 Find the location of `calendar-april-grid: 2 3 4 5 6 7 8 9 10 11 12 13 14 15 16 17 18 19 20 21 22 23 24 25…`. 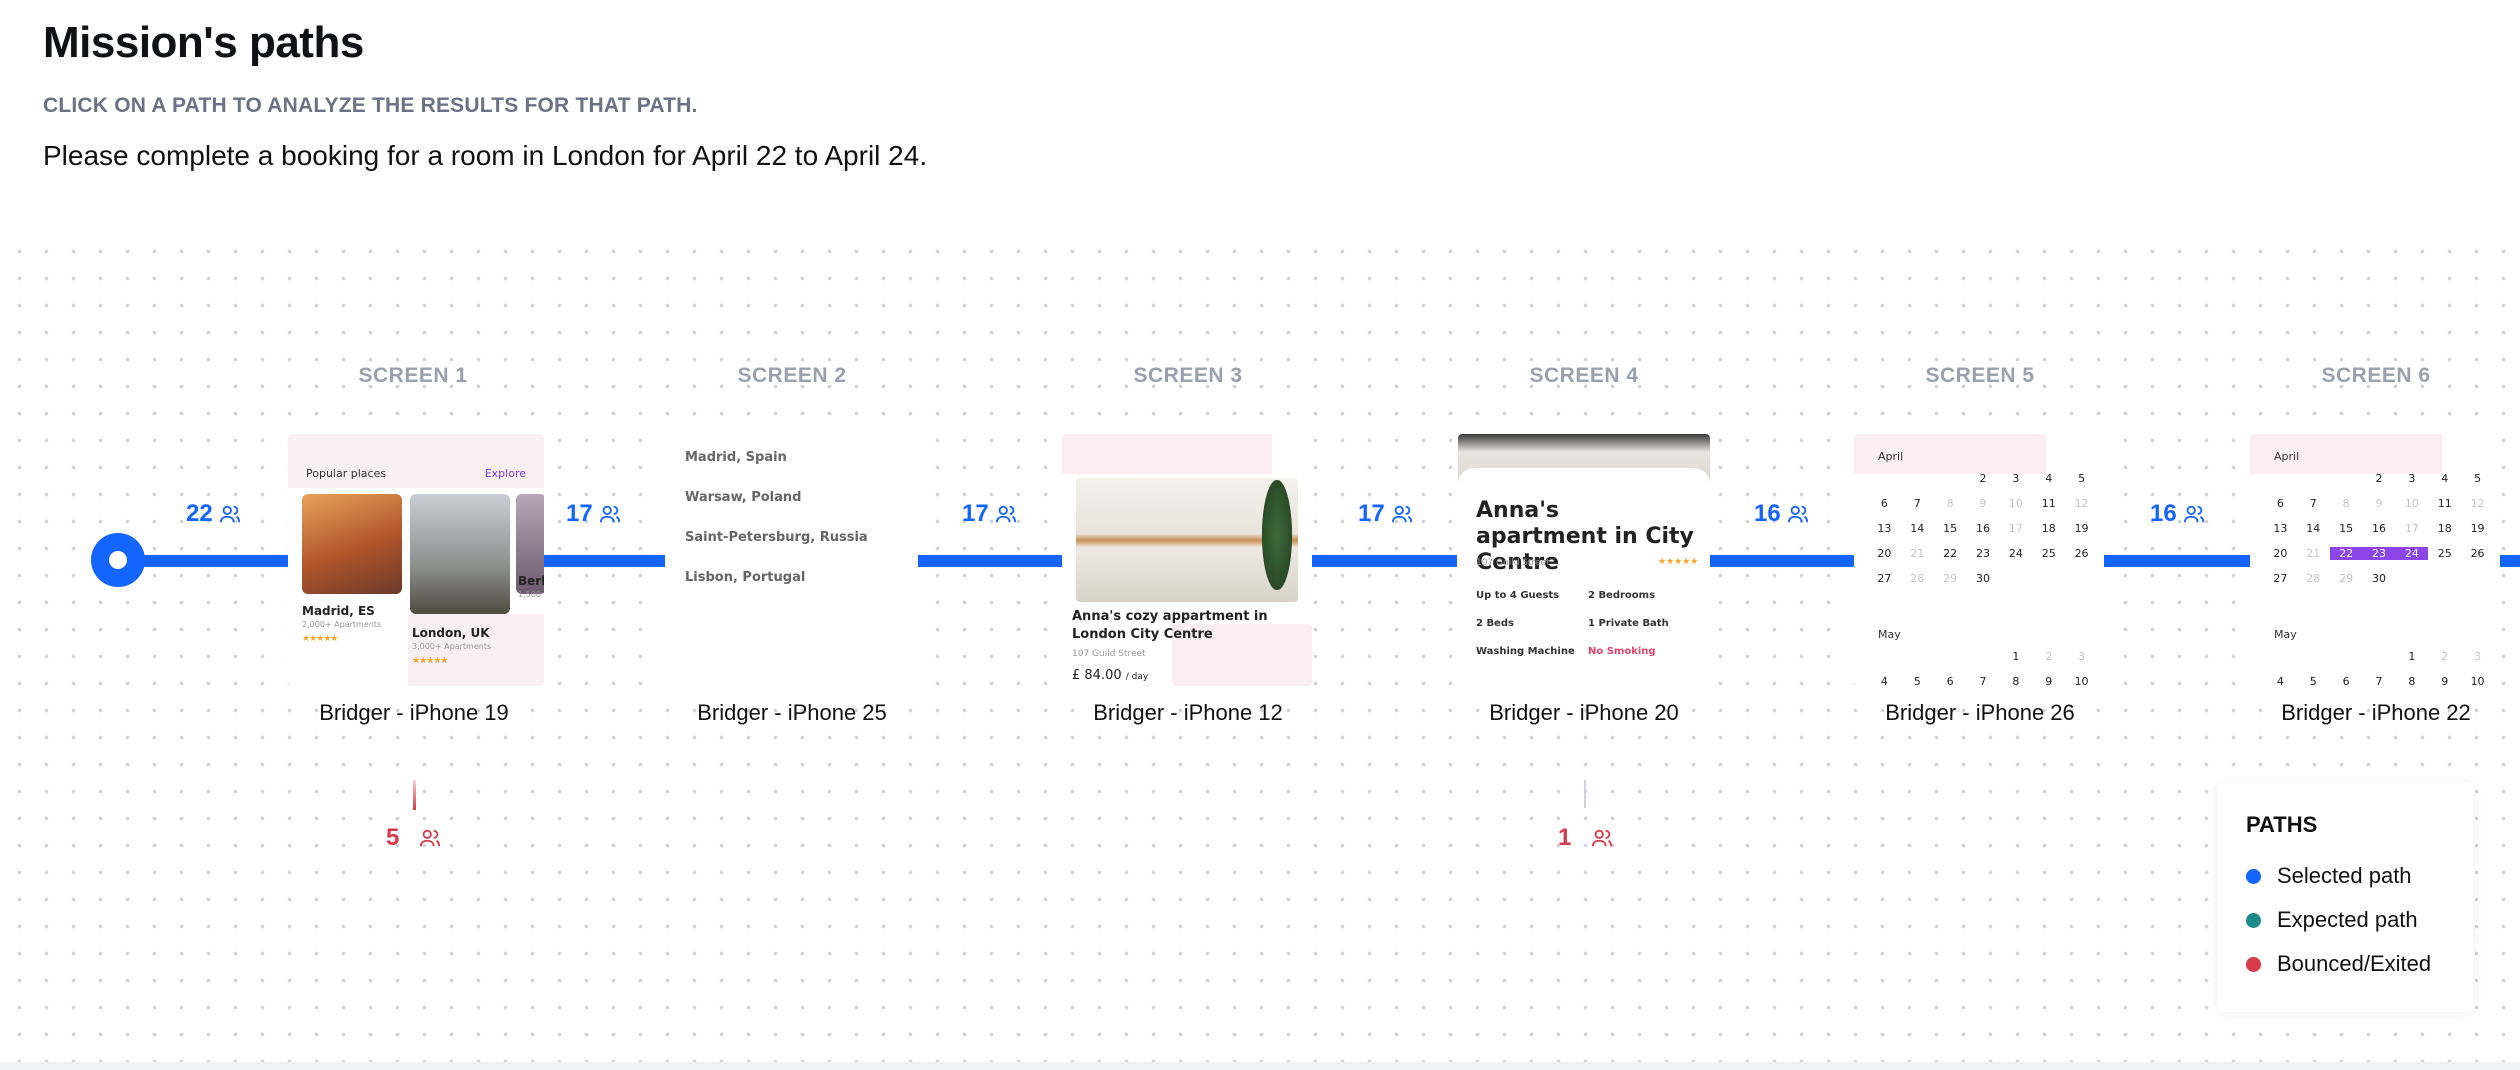

calendar-april-grid: 2 3 4 5 6 7 8 9 10 11 12 13 14 15 16 17 18 19 20 21 22 23 24 25… is located at coordinates (2379, 528).